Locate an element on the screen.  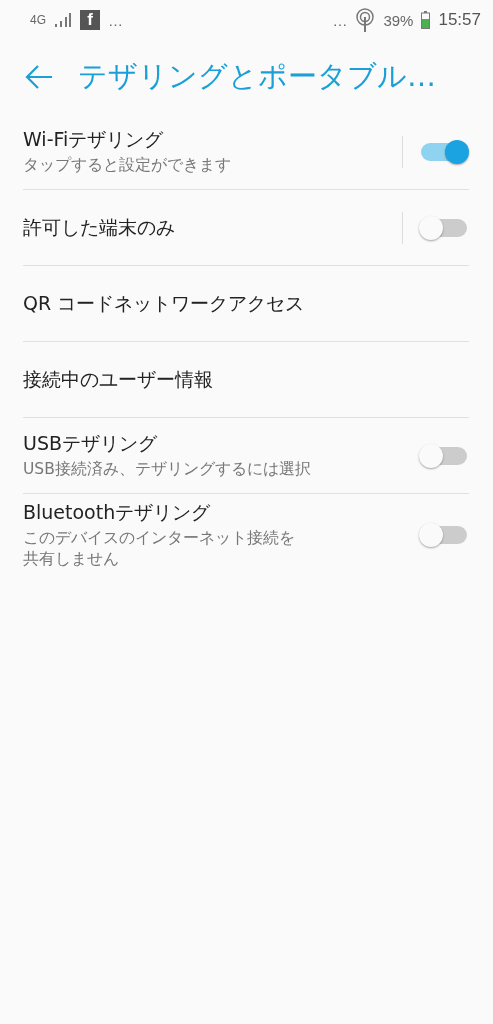
signal-icon is located at coordinates (63, 20).